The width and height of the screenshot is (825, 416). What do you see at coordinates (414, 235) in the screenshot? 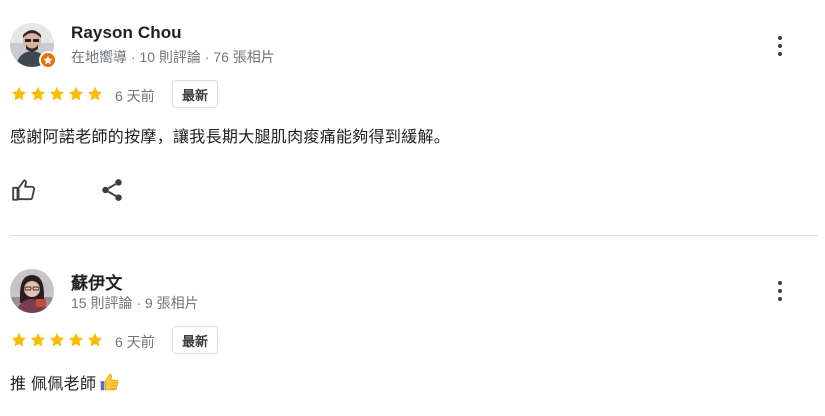
I see `divider` at bounding box center [414, 235].